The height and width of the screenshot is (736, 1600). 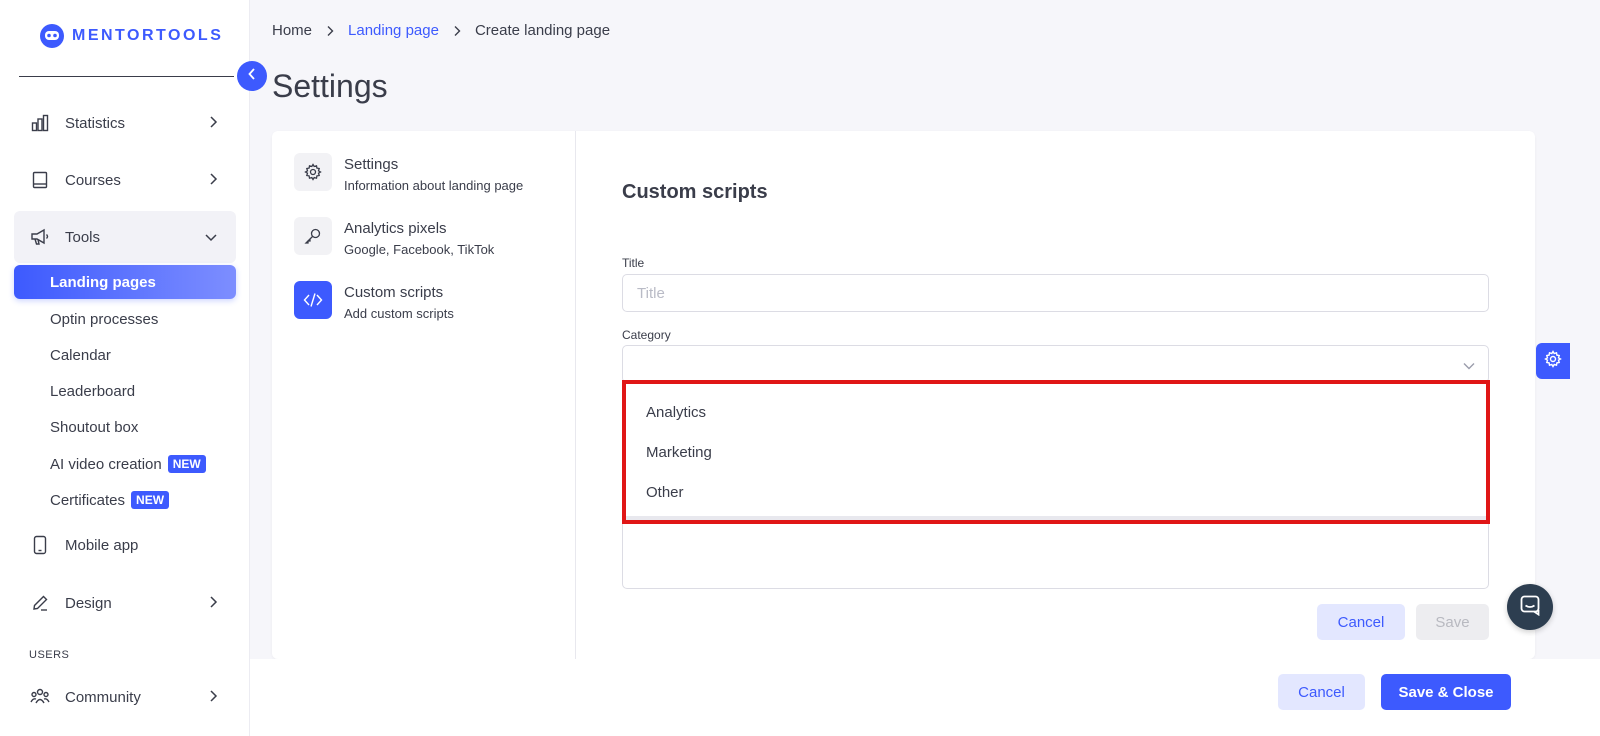 I want to click on category-option-analytics: Analytics, so click(x=1056, y=412).